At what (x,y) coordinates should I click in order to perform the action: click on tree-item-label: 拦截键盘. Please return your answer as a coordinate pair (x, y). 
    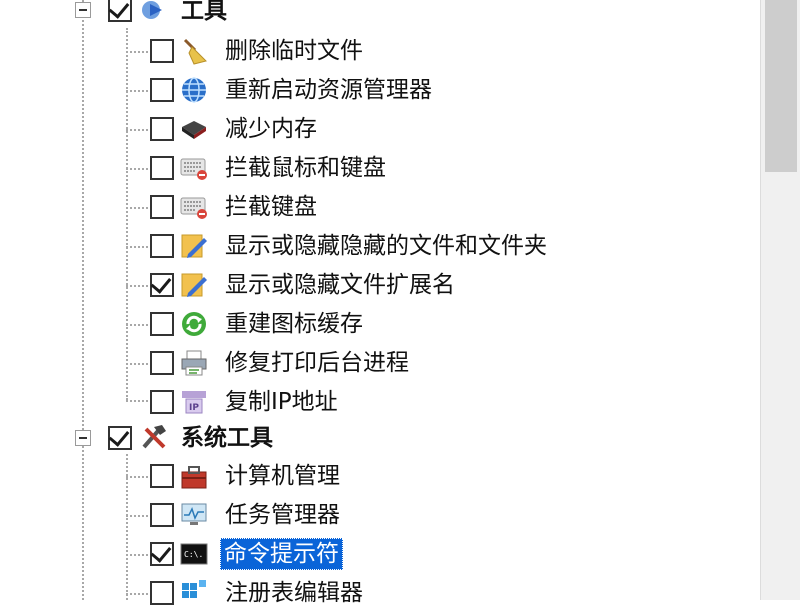
    Looking at the image, I should click on (271, 207).